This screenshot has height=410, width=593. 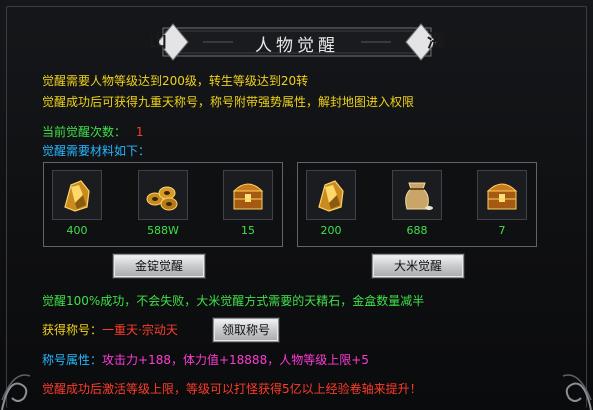 I want to click on title-banner: 山 人物觉醒 海, so click(x=297, y=42).